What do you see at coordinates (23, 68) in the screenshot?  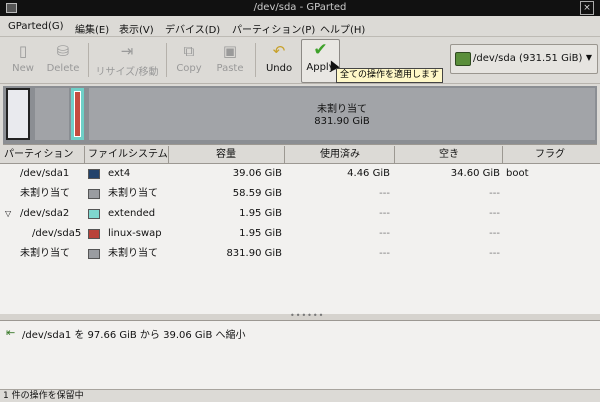 I see `new-label: New` at bounding box center [23, 68].